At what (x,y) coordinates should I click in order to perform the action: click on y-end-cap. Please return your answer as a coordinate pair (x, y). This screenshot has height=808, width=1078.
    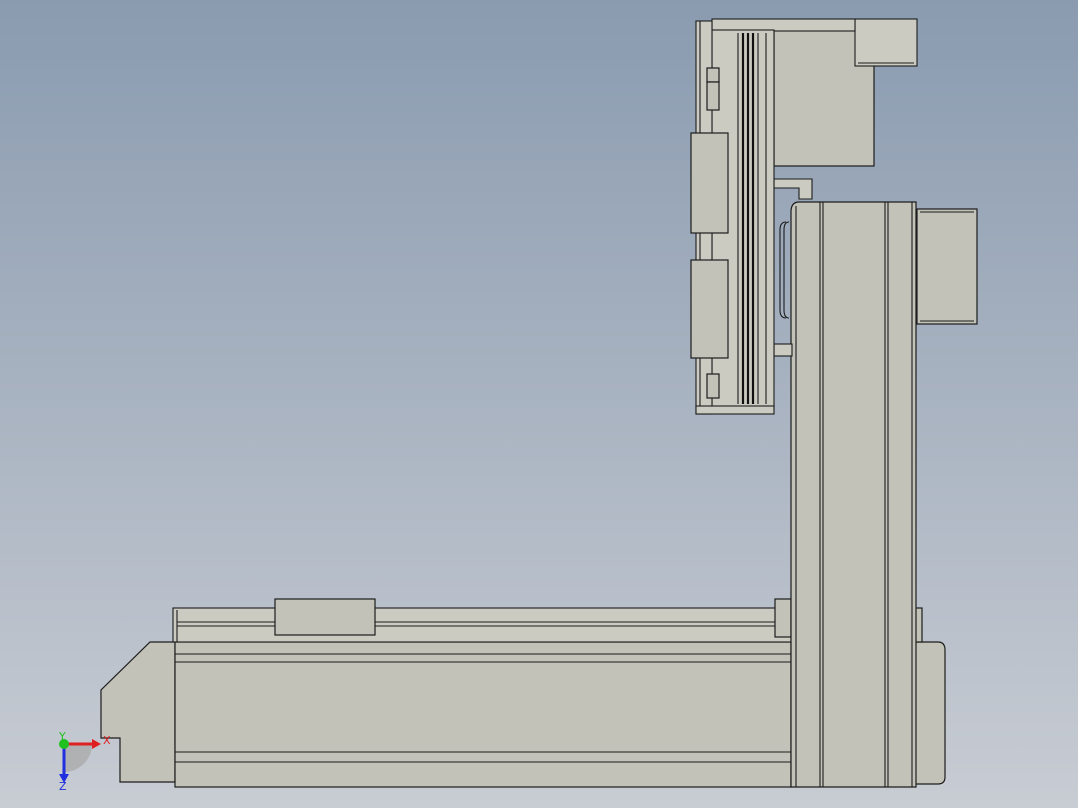
    Looking at the image, I should click on (886, 42).